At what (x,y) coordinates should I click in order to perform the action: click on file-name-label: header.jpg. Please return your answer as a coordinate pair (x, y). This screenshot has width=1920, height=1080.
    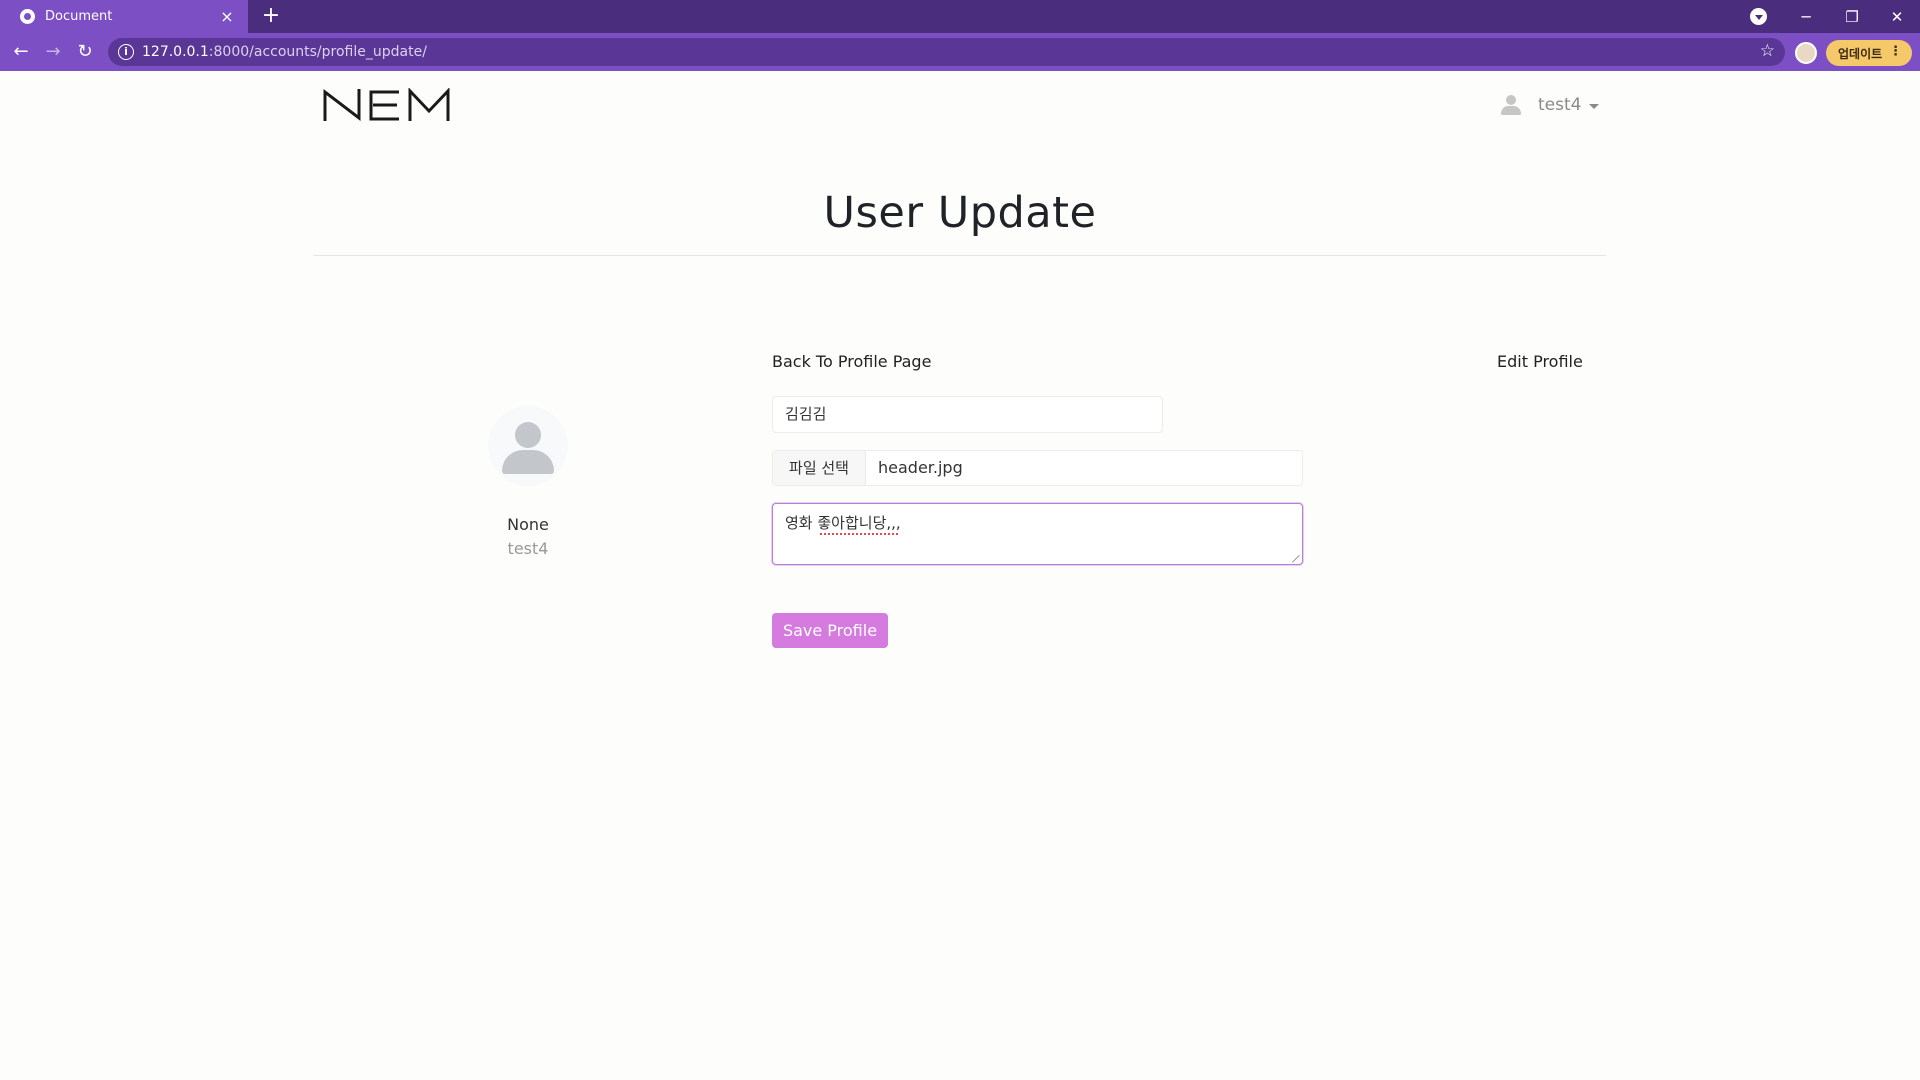
    Looking at the image, I should click on (920, 467).